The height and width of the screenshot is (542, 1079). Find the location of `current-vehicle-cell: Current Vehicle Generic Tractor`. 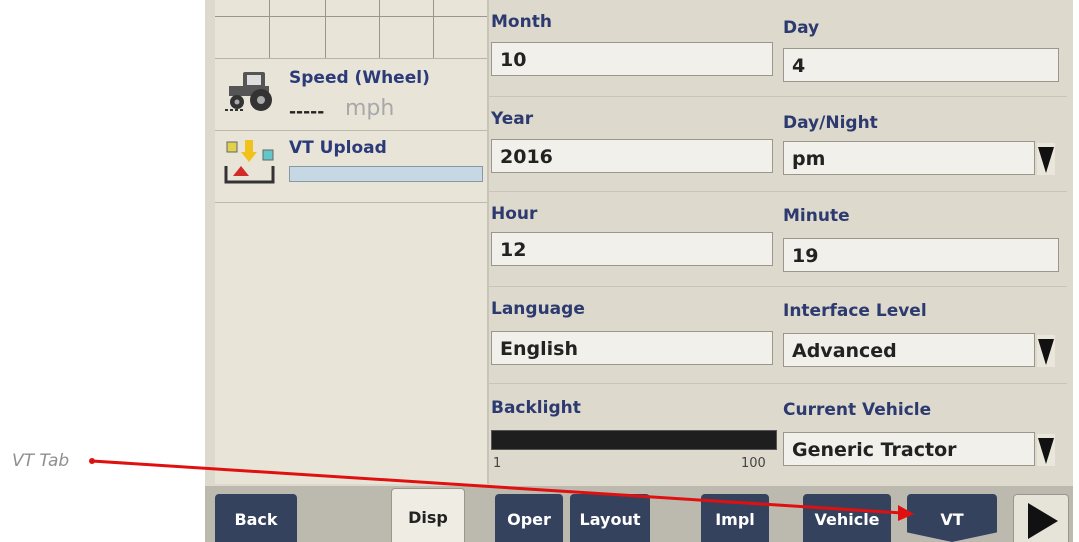

current-vehicle-cell: Current Vehicle Generic Tractor is located at coordinates (924, 434).